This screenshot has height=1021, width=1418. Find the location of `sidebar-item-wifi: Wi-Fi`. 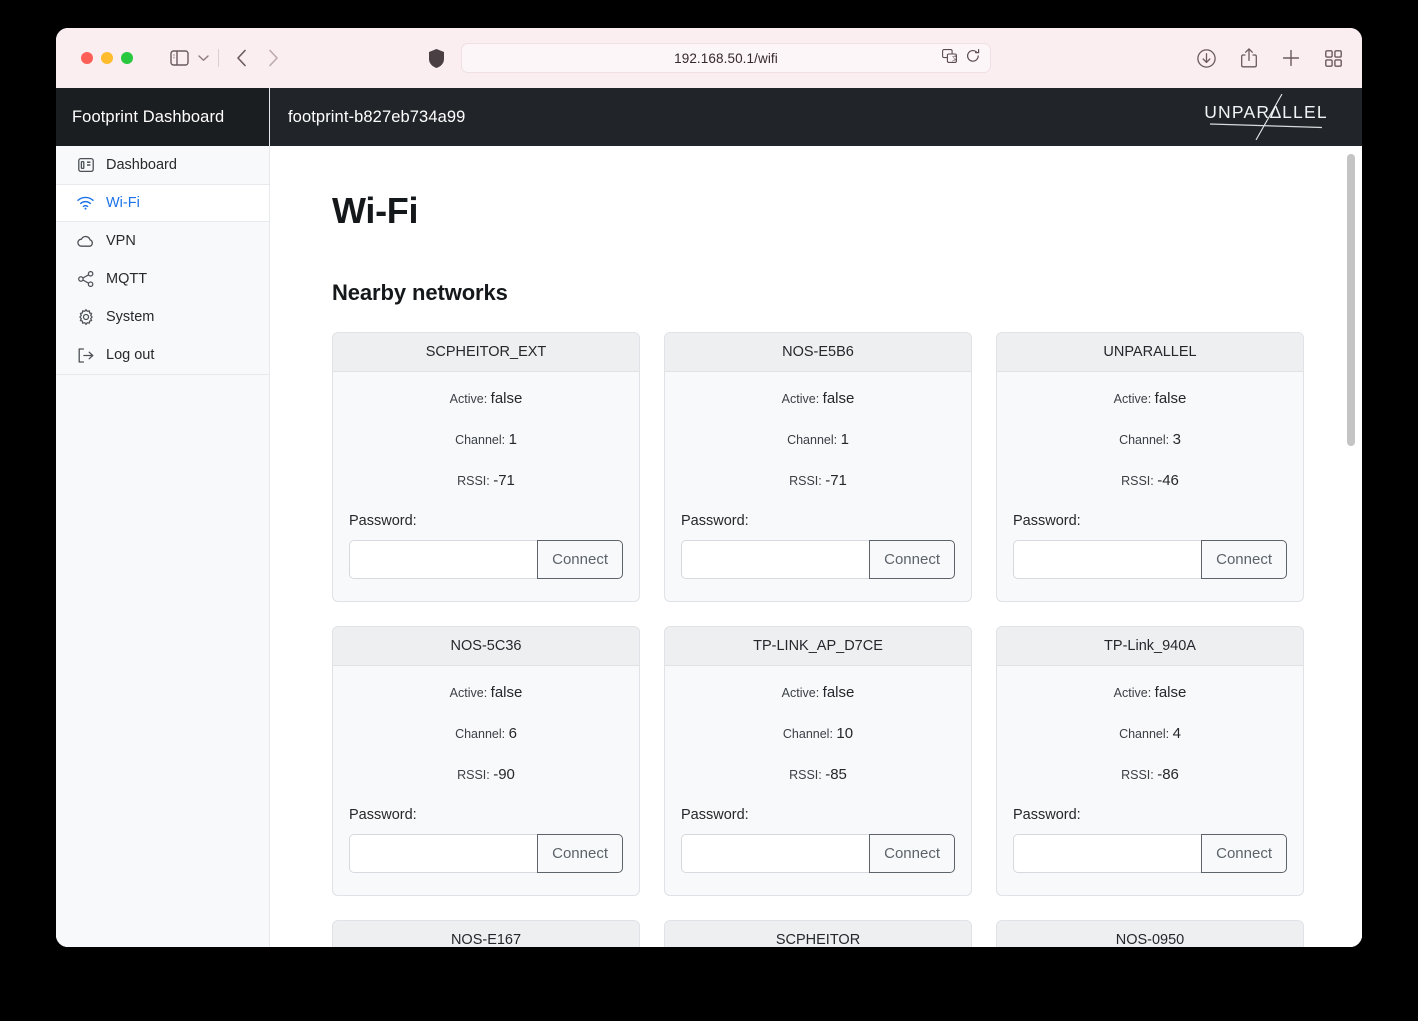

sidebar-item-wifi: Wi-Fi is located at coordinates (162, 203).